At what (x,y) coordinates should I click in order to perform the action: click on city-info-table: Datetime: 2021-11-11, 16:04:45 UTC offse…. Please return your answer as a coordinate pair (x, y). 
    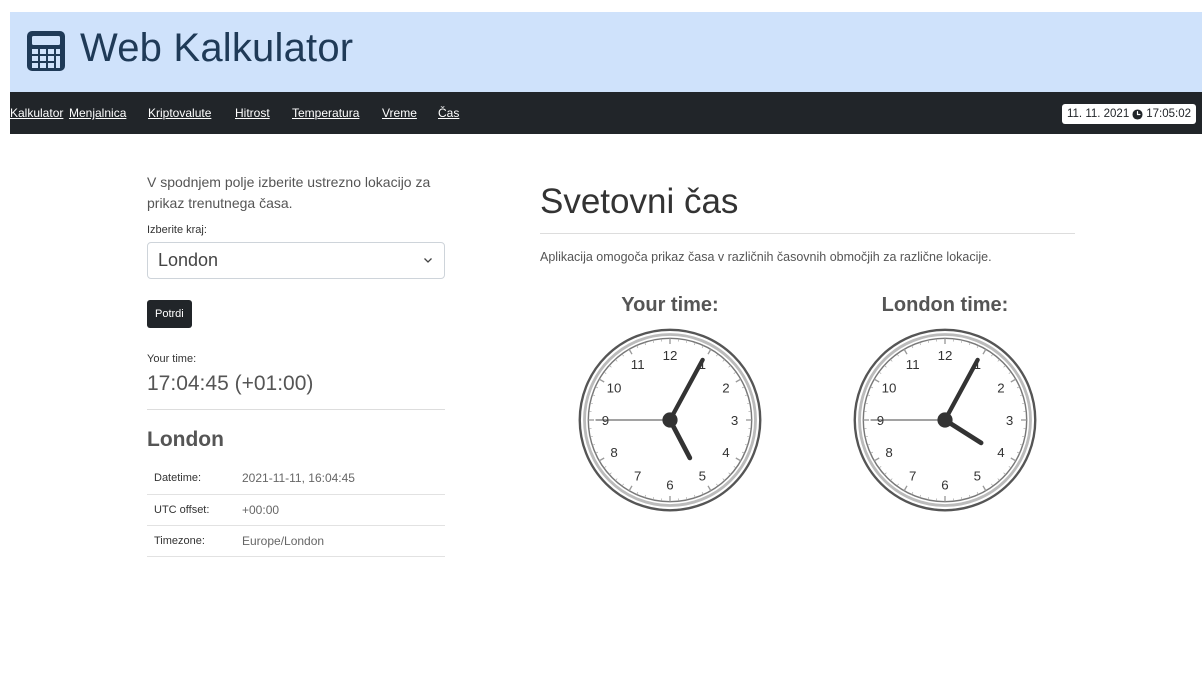
    Looking at the image, I should click on (296, 510).